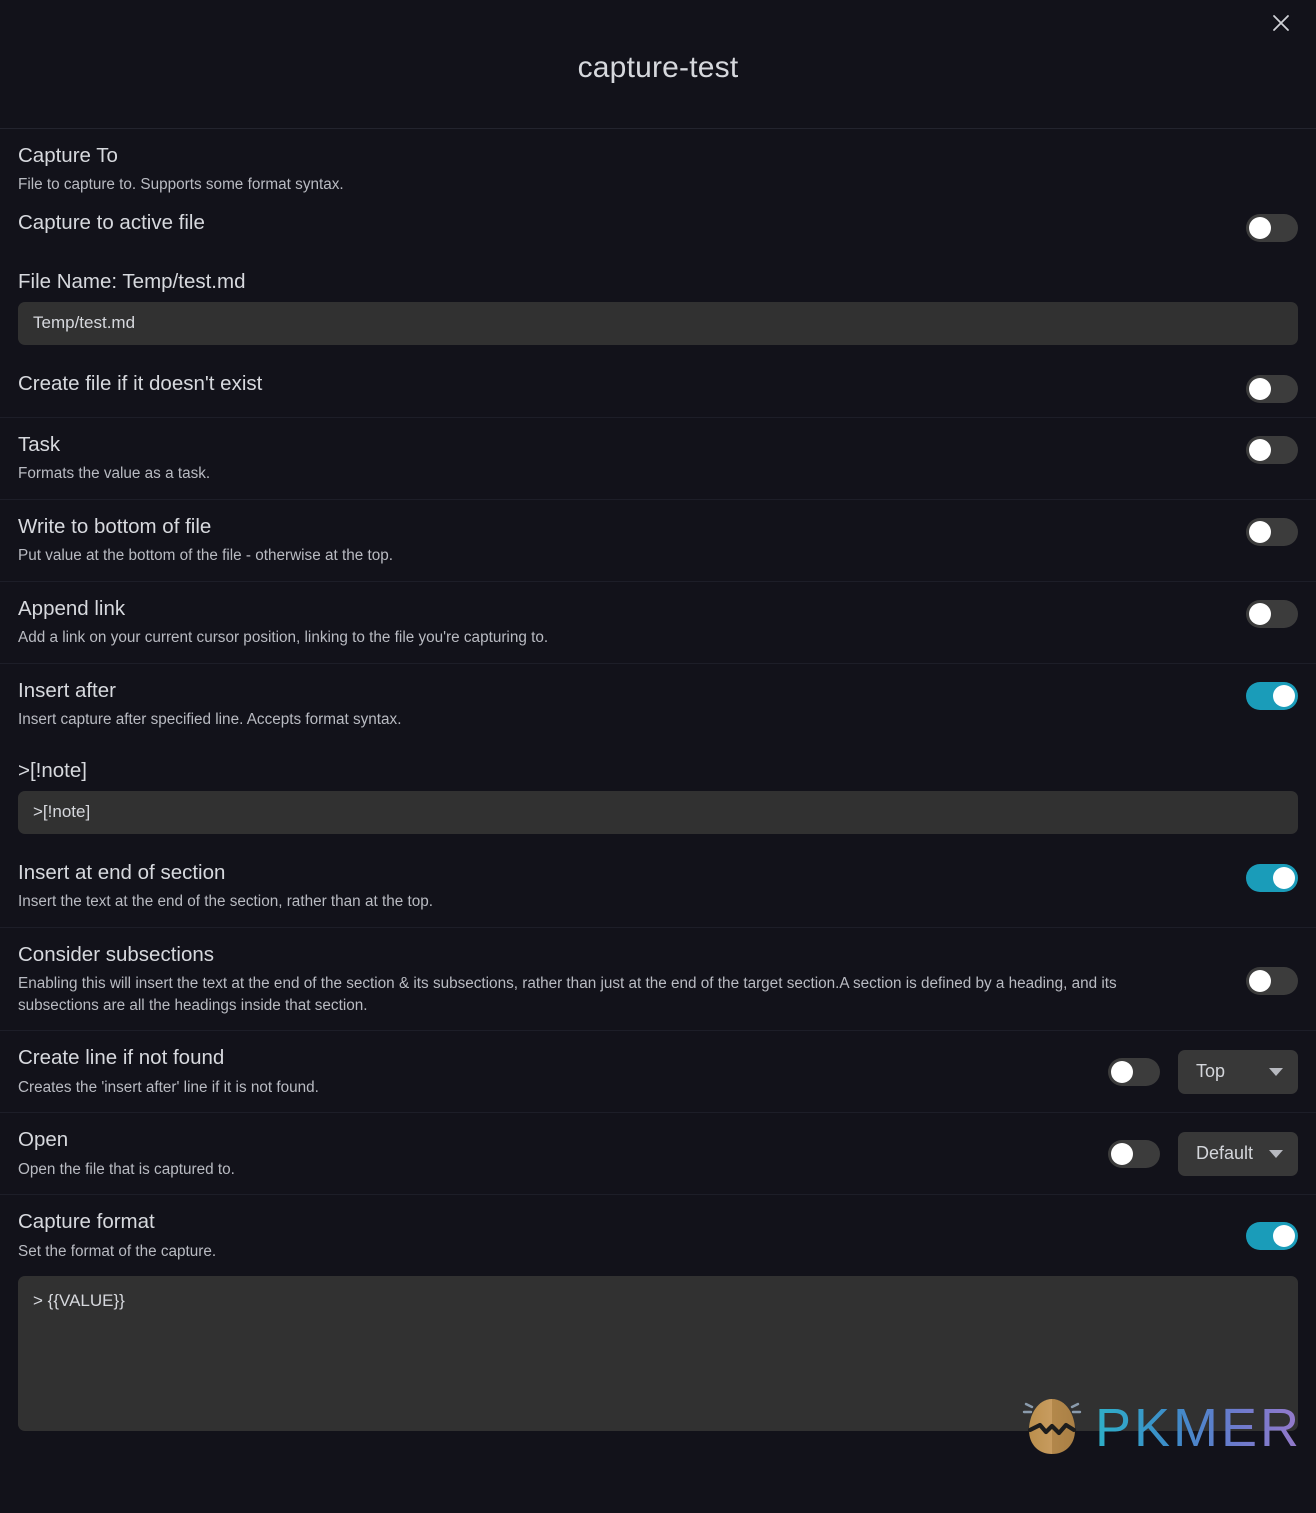  I want to click on setting-info: Create file if it doesn't exist, so click(608, 384).